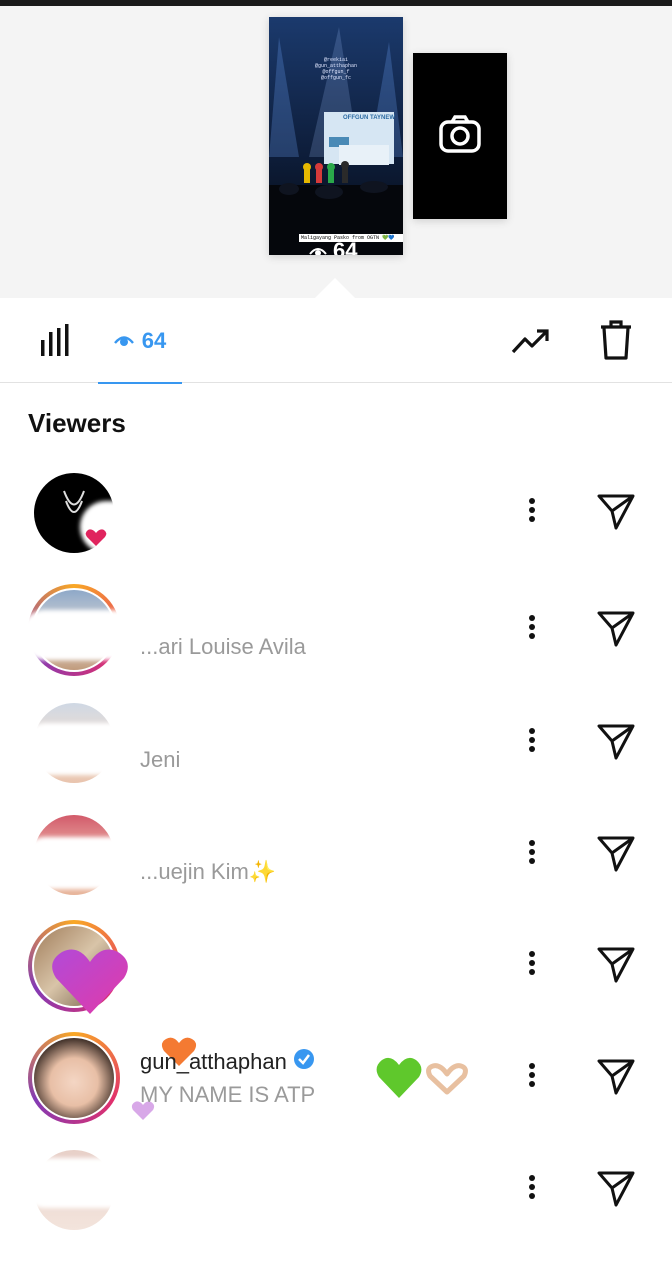  Describe the element at coordinates (228, 1094) in the screenshot. I see `viewer-full-name: MY NAME IS ATP` at that location.